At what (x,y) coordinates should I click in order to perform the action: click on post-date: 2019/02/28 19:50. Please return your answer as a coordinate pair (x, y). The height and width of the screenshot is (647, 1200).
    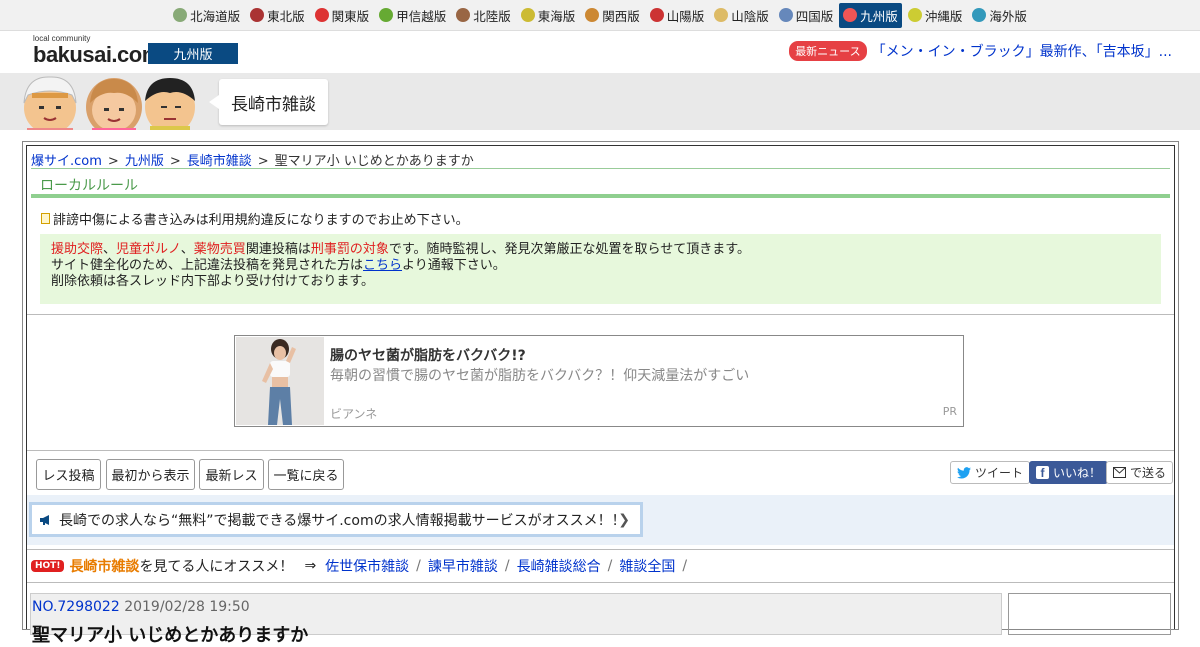
    Looking at the image, I should click on (187, 607).